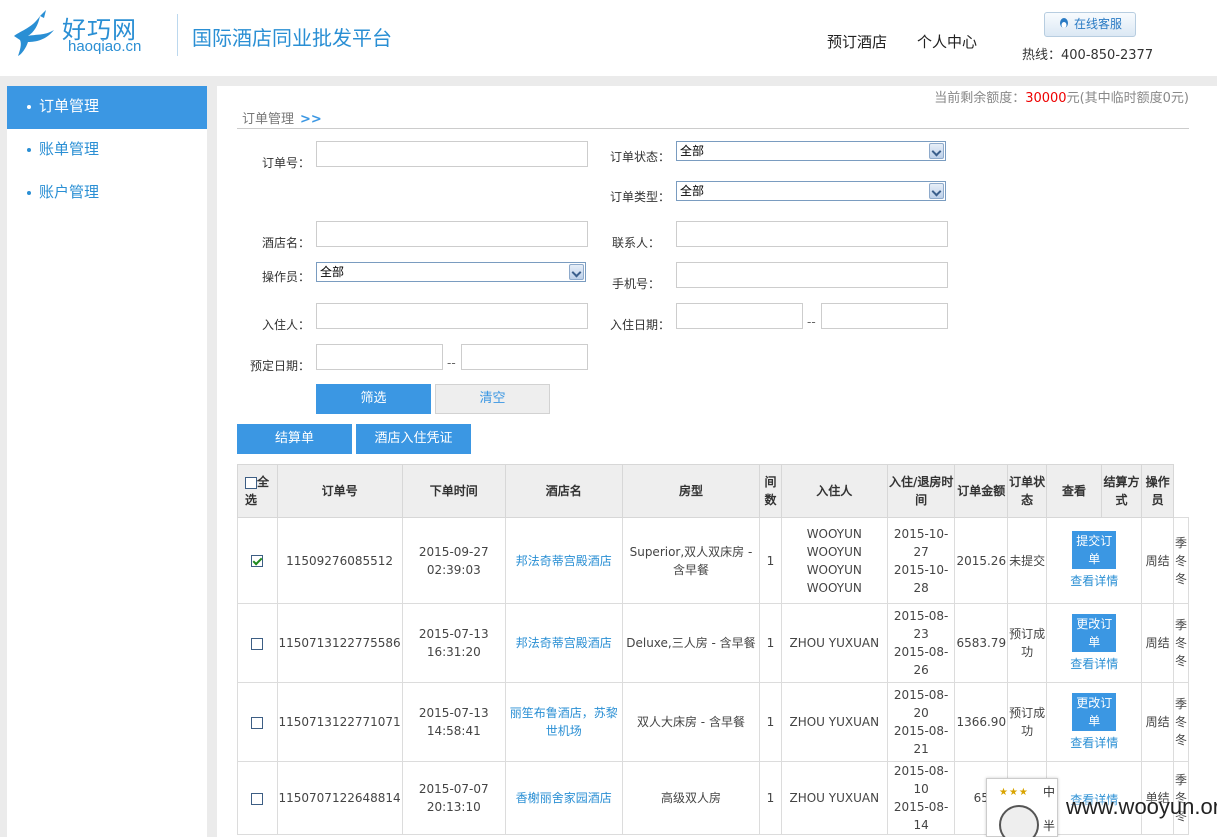 The height and width of the screenshot is (837, 1217). I want to click on checkout-date: 2015-08-14, so click(921, 816).